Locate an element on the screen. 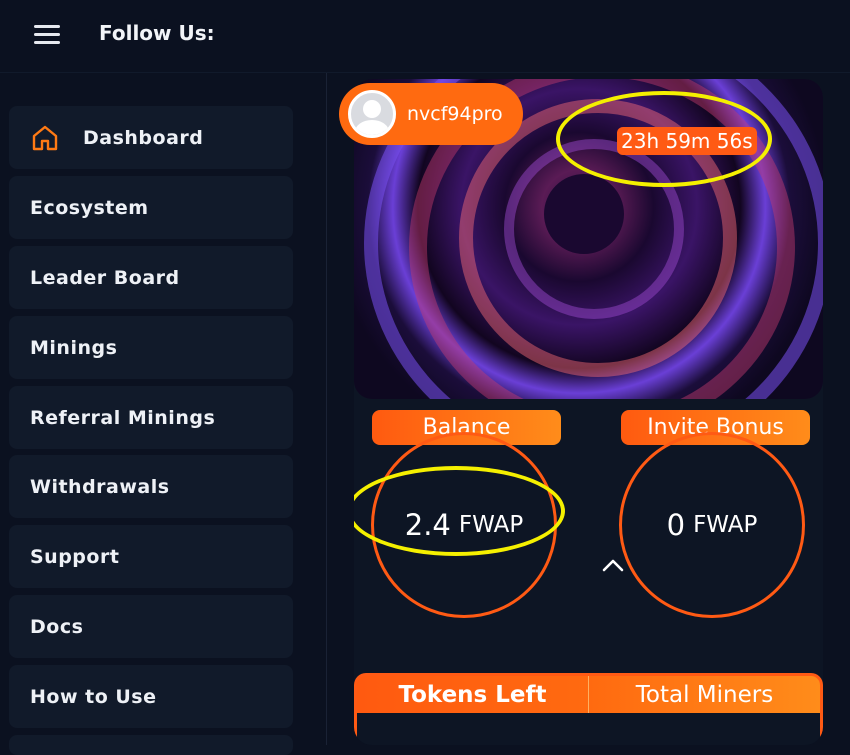 The width and height of the screenshot is (850, 755). sidebar-item-label: How to Use is located at coordinates (93, 696).